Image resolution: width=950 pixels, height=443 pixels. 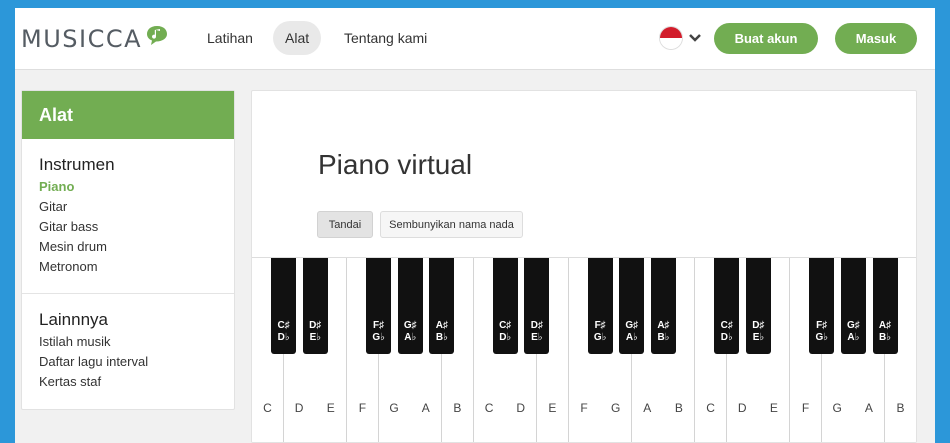 What do you see at coordinates (157, 35) in the screenshot?
I see `music-bubble-icon` at bounding box center [157, 35].